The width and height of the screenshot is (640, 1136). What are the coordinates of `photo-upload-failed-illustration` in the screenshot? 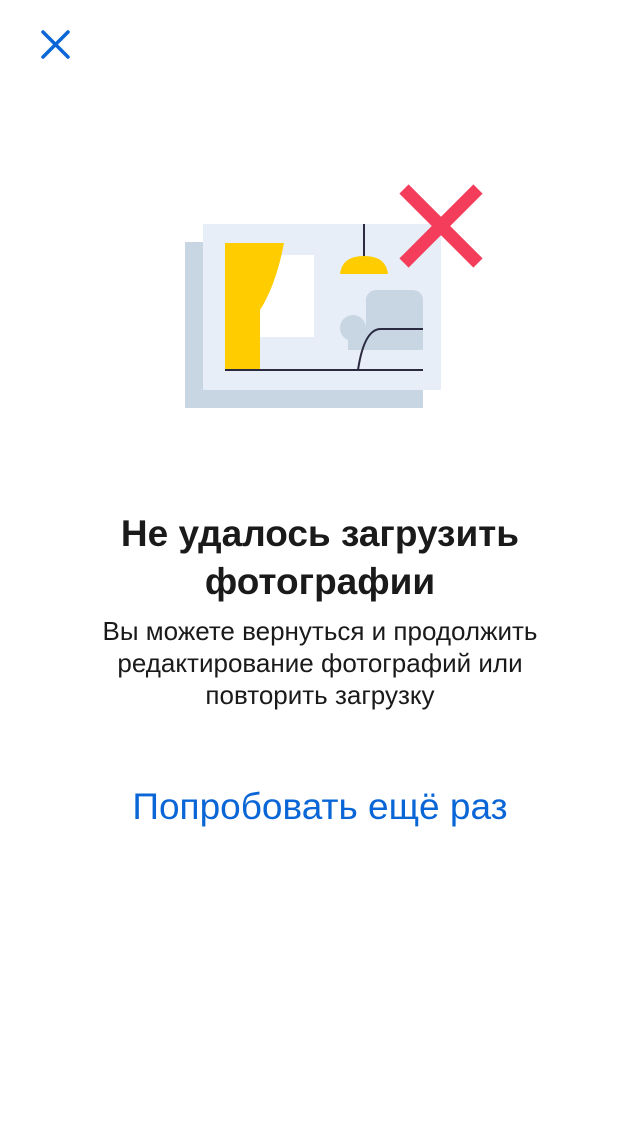 It's located at (334, 296).